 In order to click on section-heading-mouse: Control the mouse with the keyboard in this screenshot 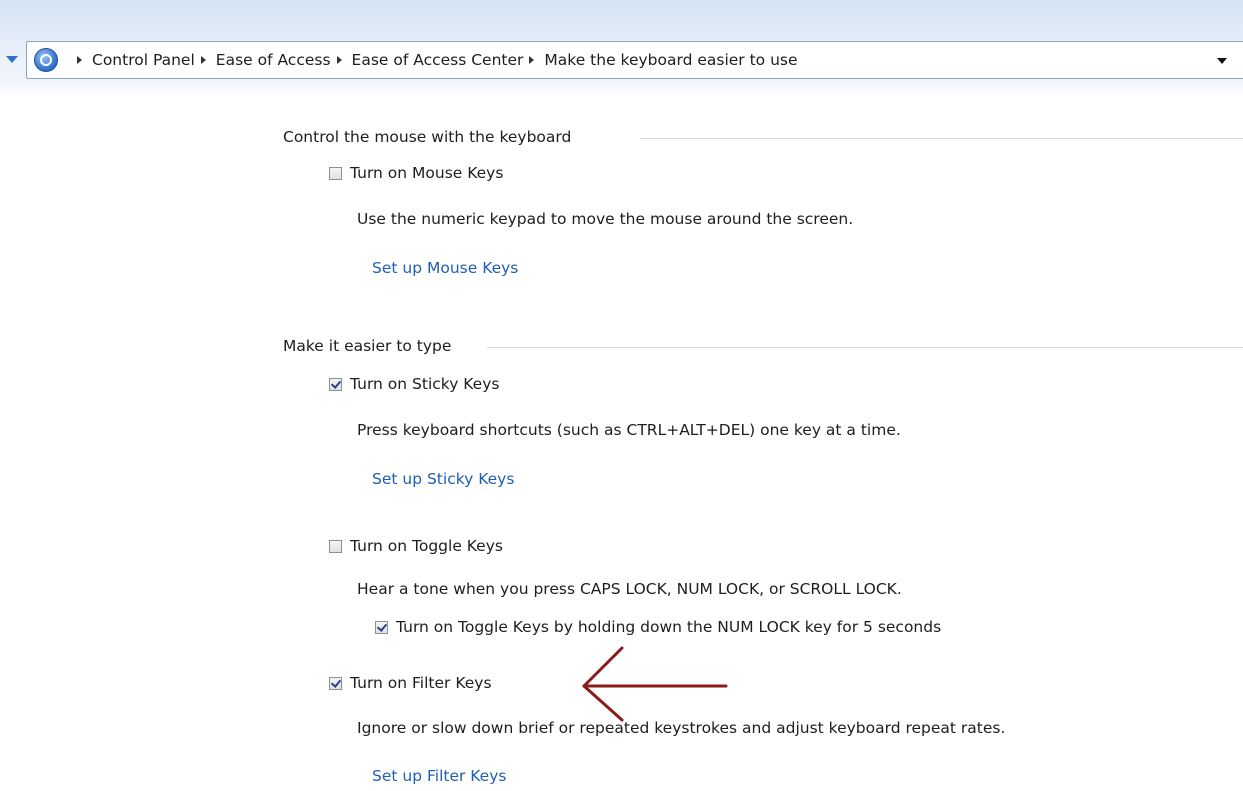, I will do `click(427, 137)`.